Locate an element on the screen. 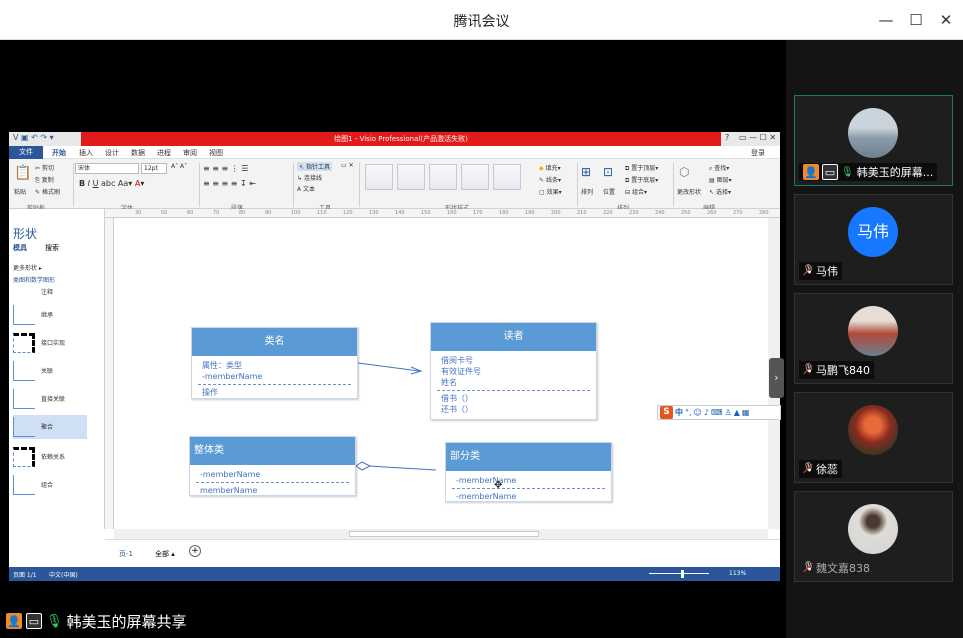 This screenshot has height=638, width=963. text-button: A 文本 is located at coordinates (306, 188).